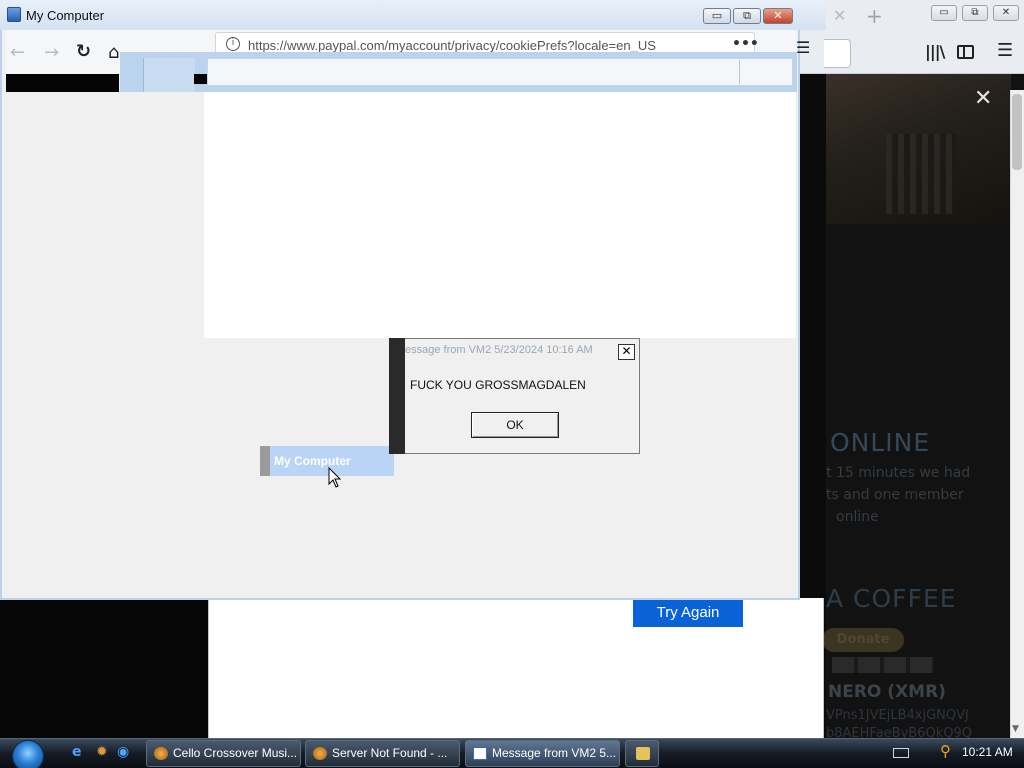  Describe the element at coordinates (265, 461) in the screenshot. I see `list-item-selection-edge` at that location.